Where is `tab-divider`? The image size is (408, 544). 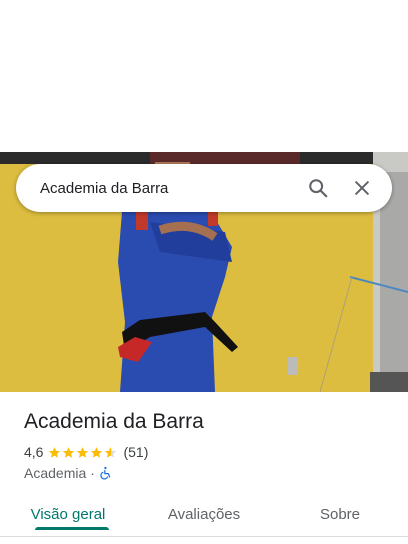 tab-divider is located at coordinates (204, 536).